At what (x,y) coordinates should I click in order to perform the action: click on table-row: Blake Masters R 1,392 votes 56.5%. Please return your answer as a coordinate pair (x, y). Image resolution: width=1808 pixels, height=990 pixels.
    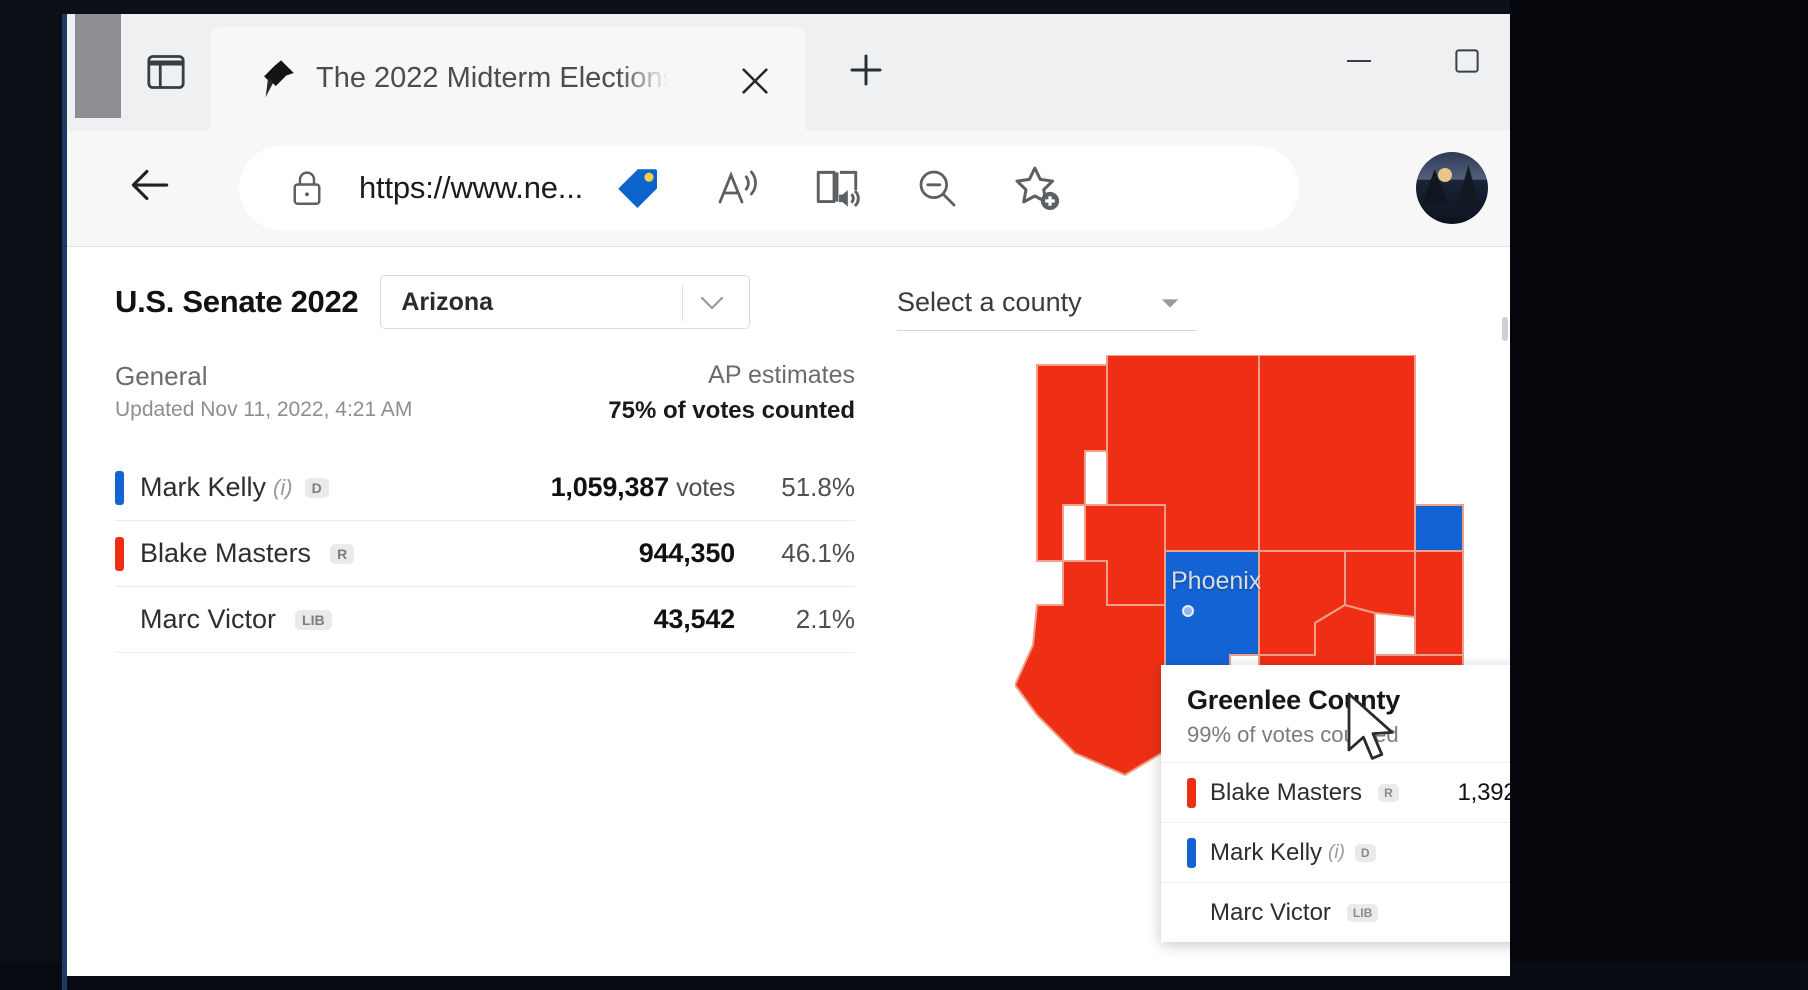
    Looking at the image, I should click on (1335, 792).